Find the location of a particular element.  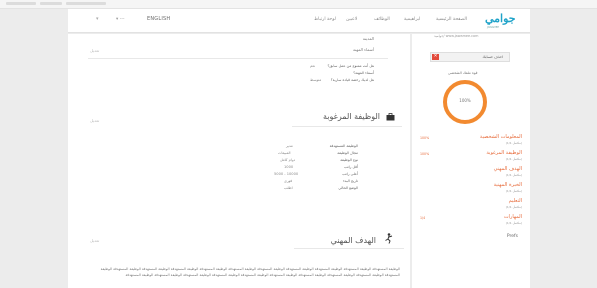

section-title-career-goal: الهدف المهني is located at coordinates (353, 240).